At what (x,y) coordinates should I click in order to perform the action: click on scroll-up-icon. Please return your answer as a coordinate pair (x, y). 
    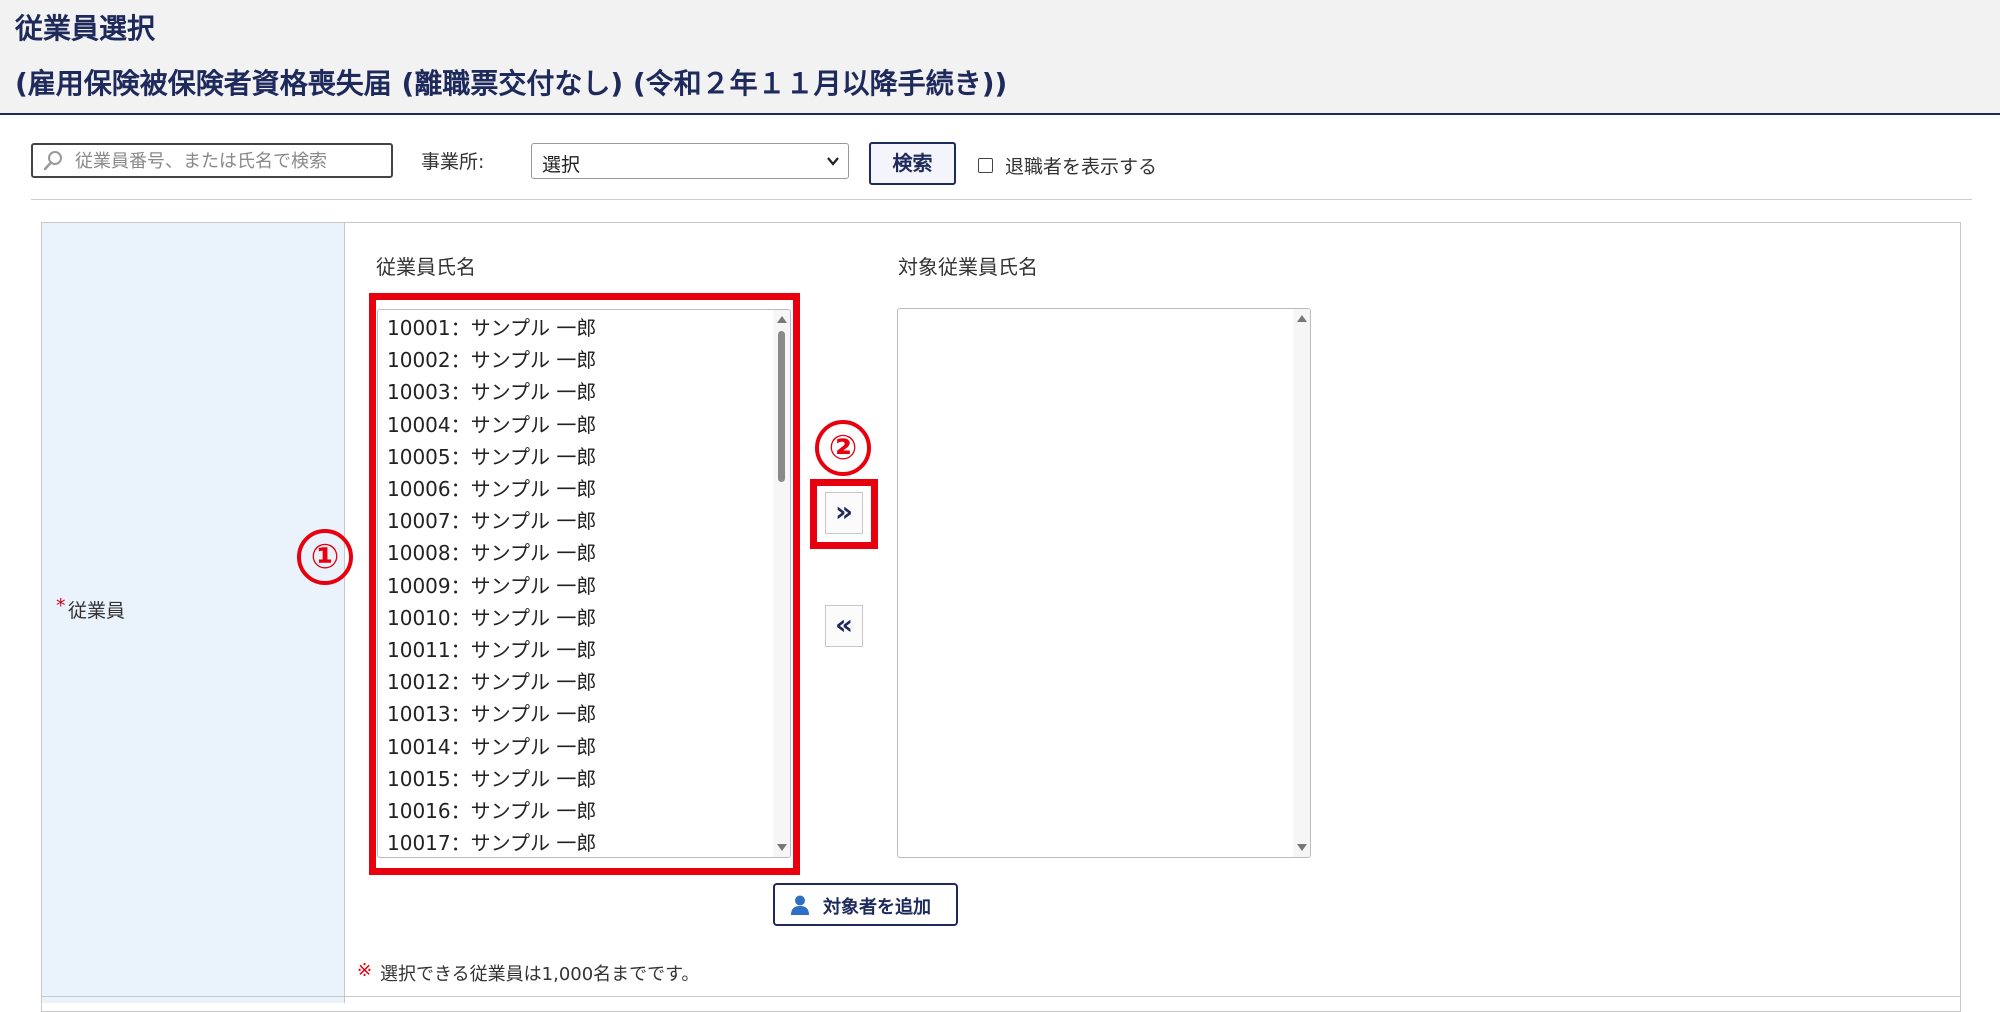
    Looking at the image, I should click on (1302, 318).